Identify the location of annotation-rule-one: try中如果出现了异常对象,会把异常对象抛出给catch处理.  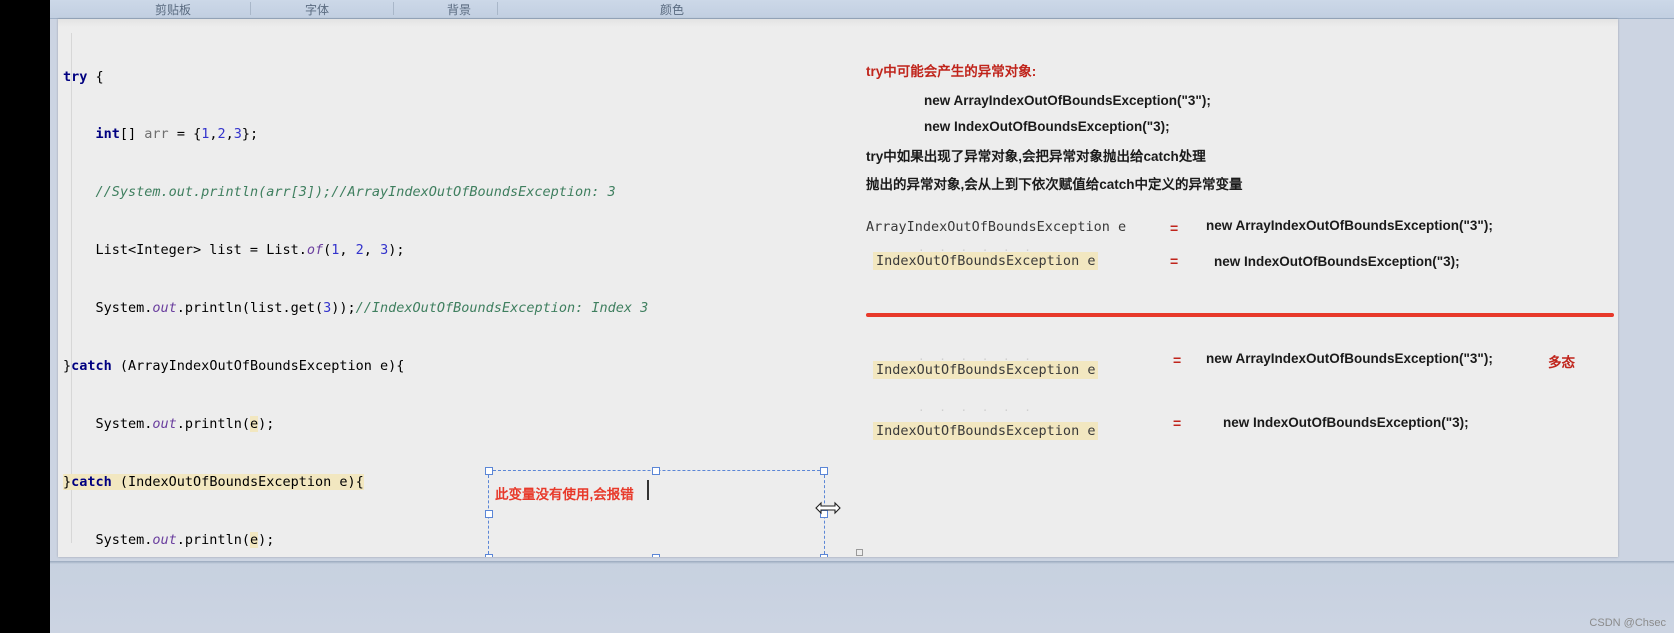
(1036, 156).